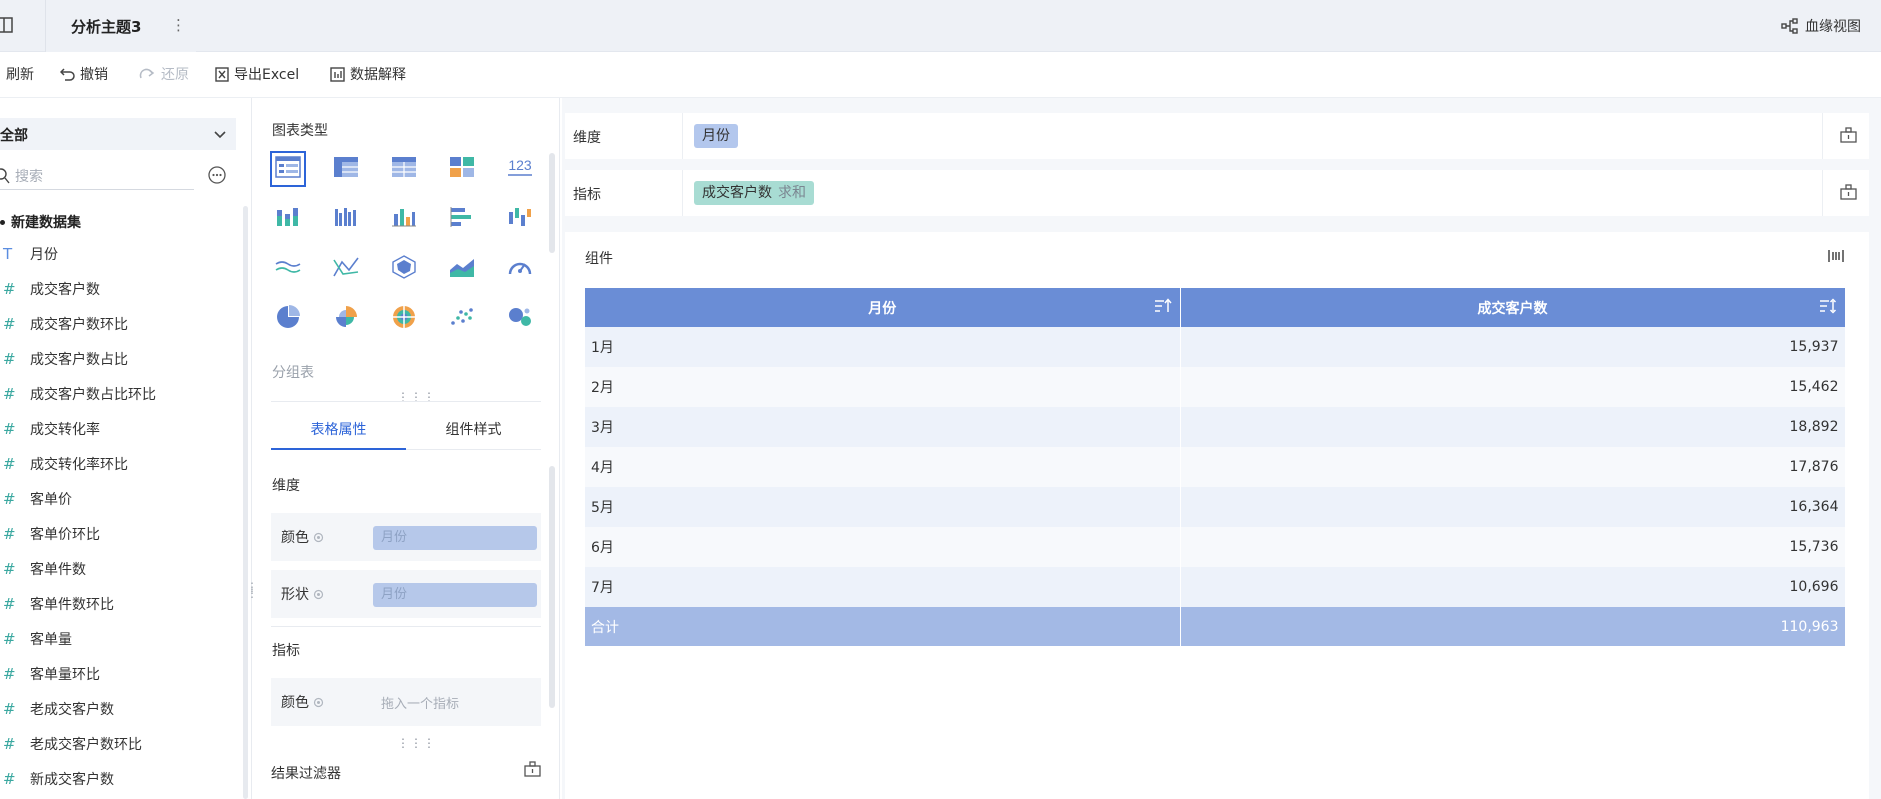 This screenshot has width=1881, height=799. I want to click on field-name: 成交客户数占比, so click(79, 359).